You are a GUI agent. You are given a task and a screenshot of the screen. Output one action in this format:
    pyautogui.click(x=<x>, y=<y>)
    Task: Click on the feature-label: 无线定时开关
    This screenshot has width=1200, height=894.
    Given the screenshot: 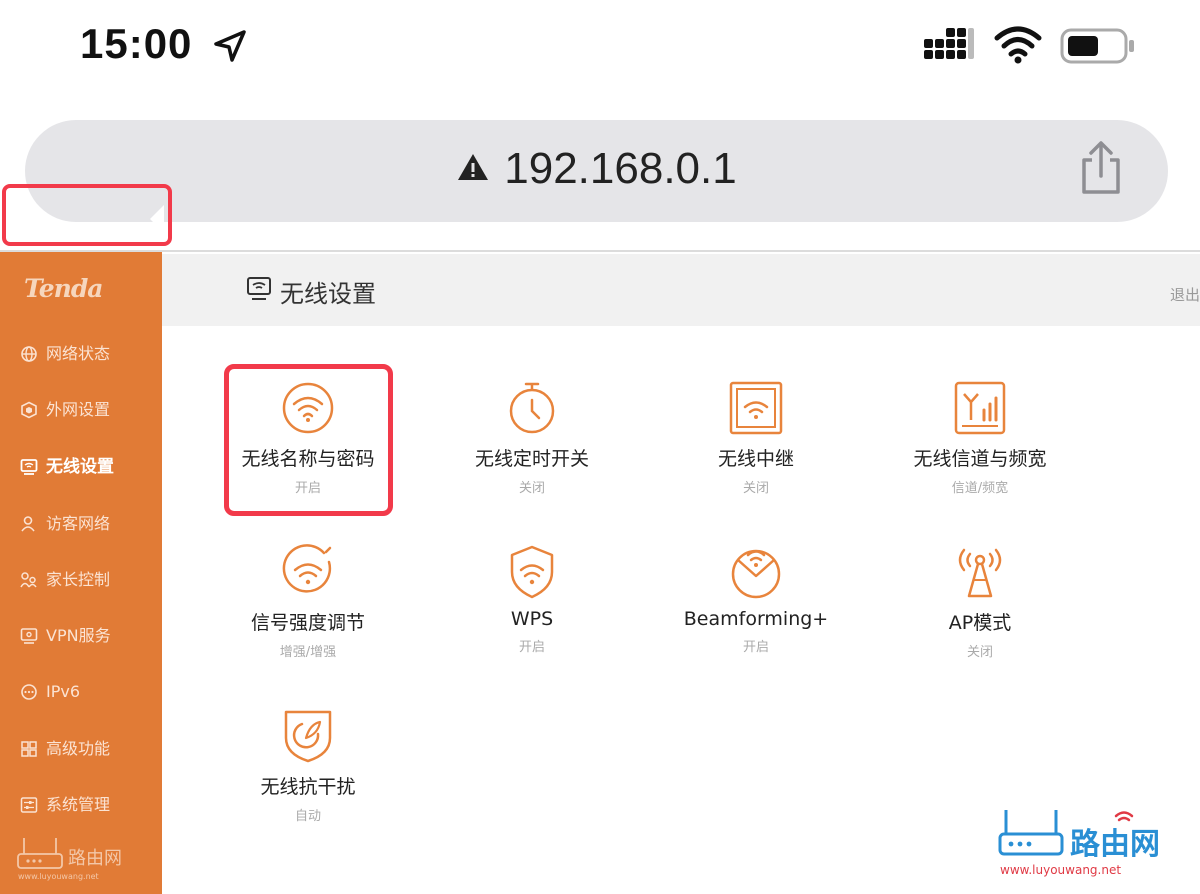 What is the action you would take?
    pyautogui.click(x=531, y=459)
    